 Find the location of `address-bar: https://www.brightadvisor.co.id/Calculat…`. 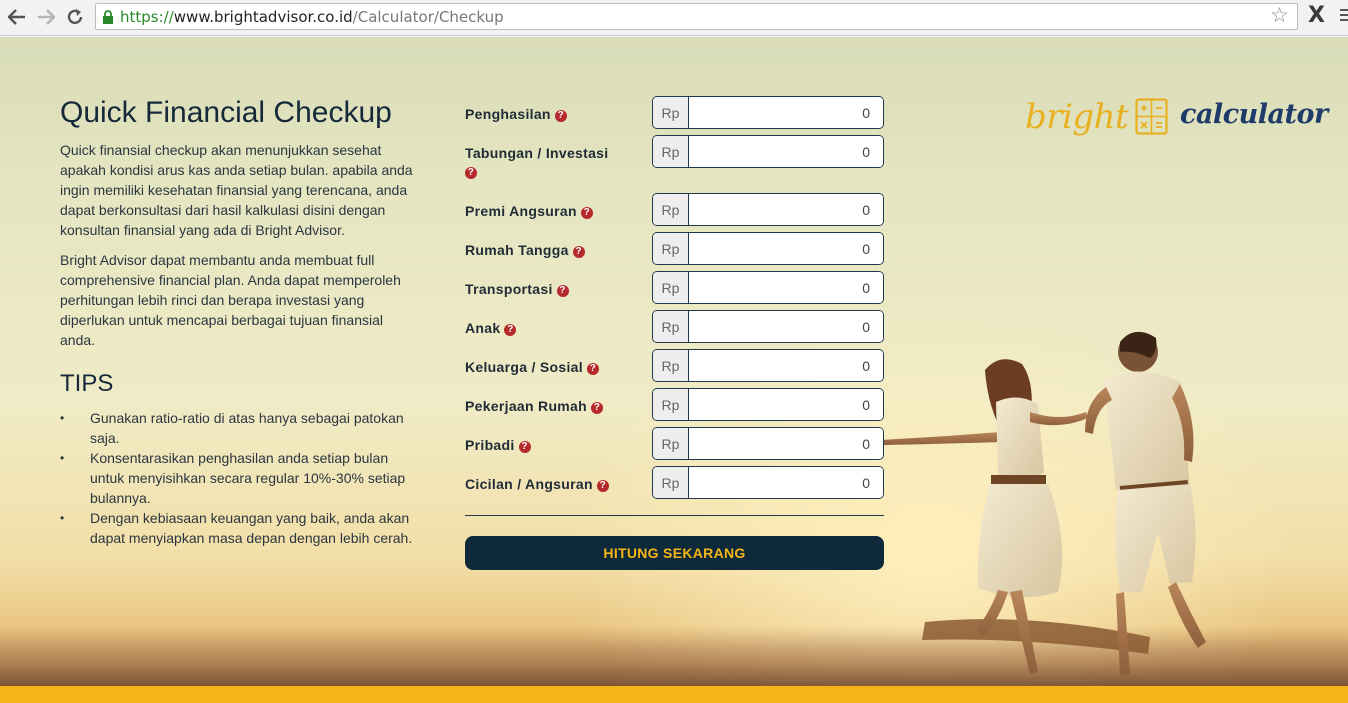

address-bar: https://www.brightadvisor.co.id/Calculat… is located at coordinates (696, 16).